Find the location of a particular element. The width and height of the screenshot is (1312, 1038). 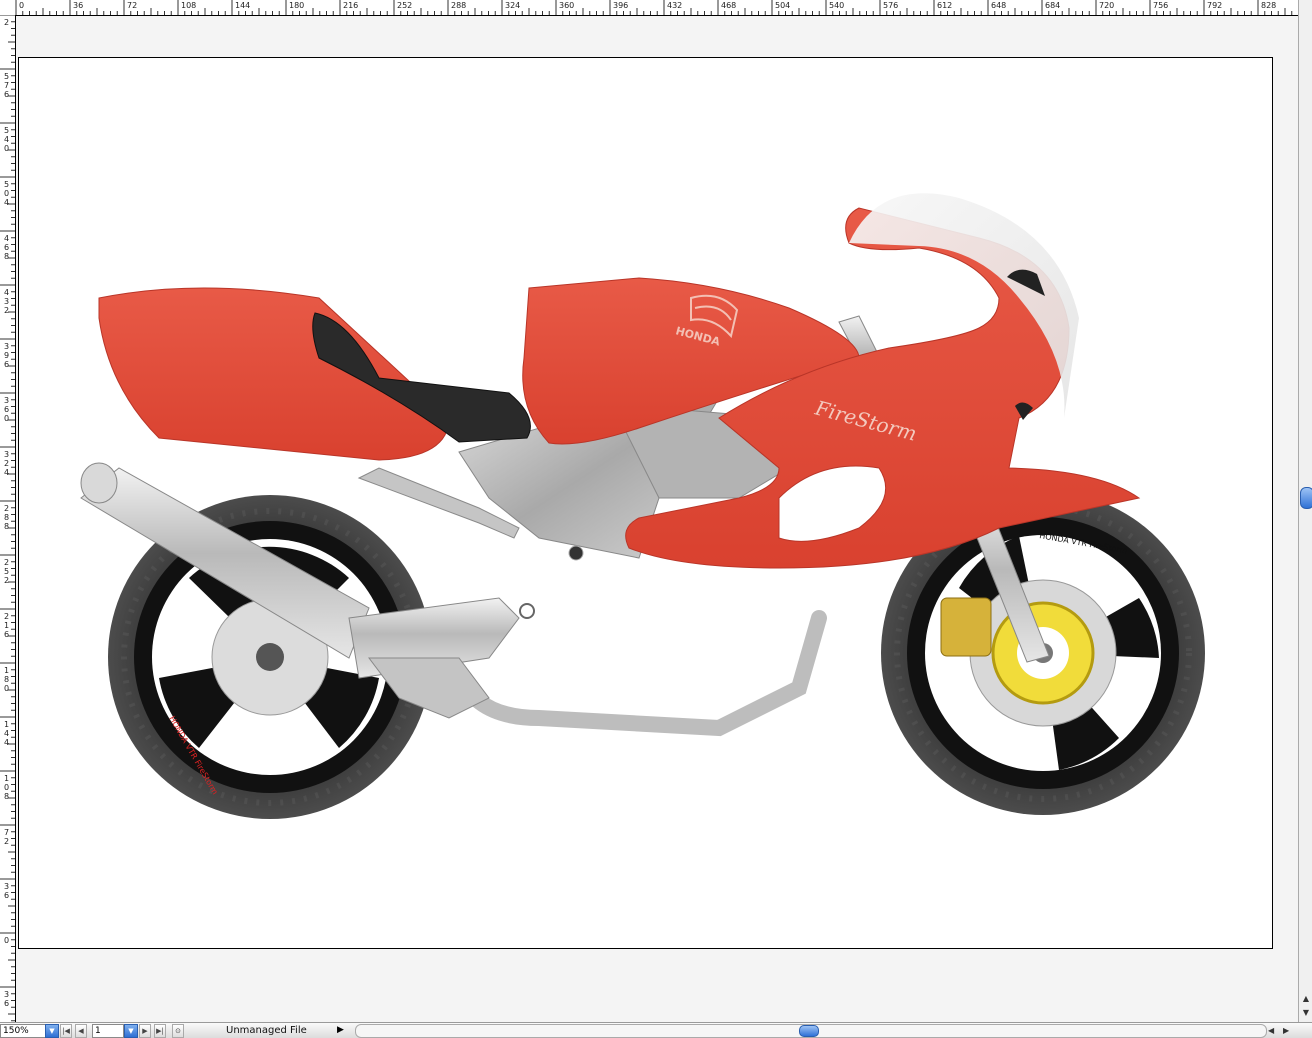

top-ruler-label: 0 is located at coordinates (21, 5).